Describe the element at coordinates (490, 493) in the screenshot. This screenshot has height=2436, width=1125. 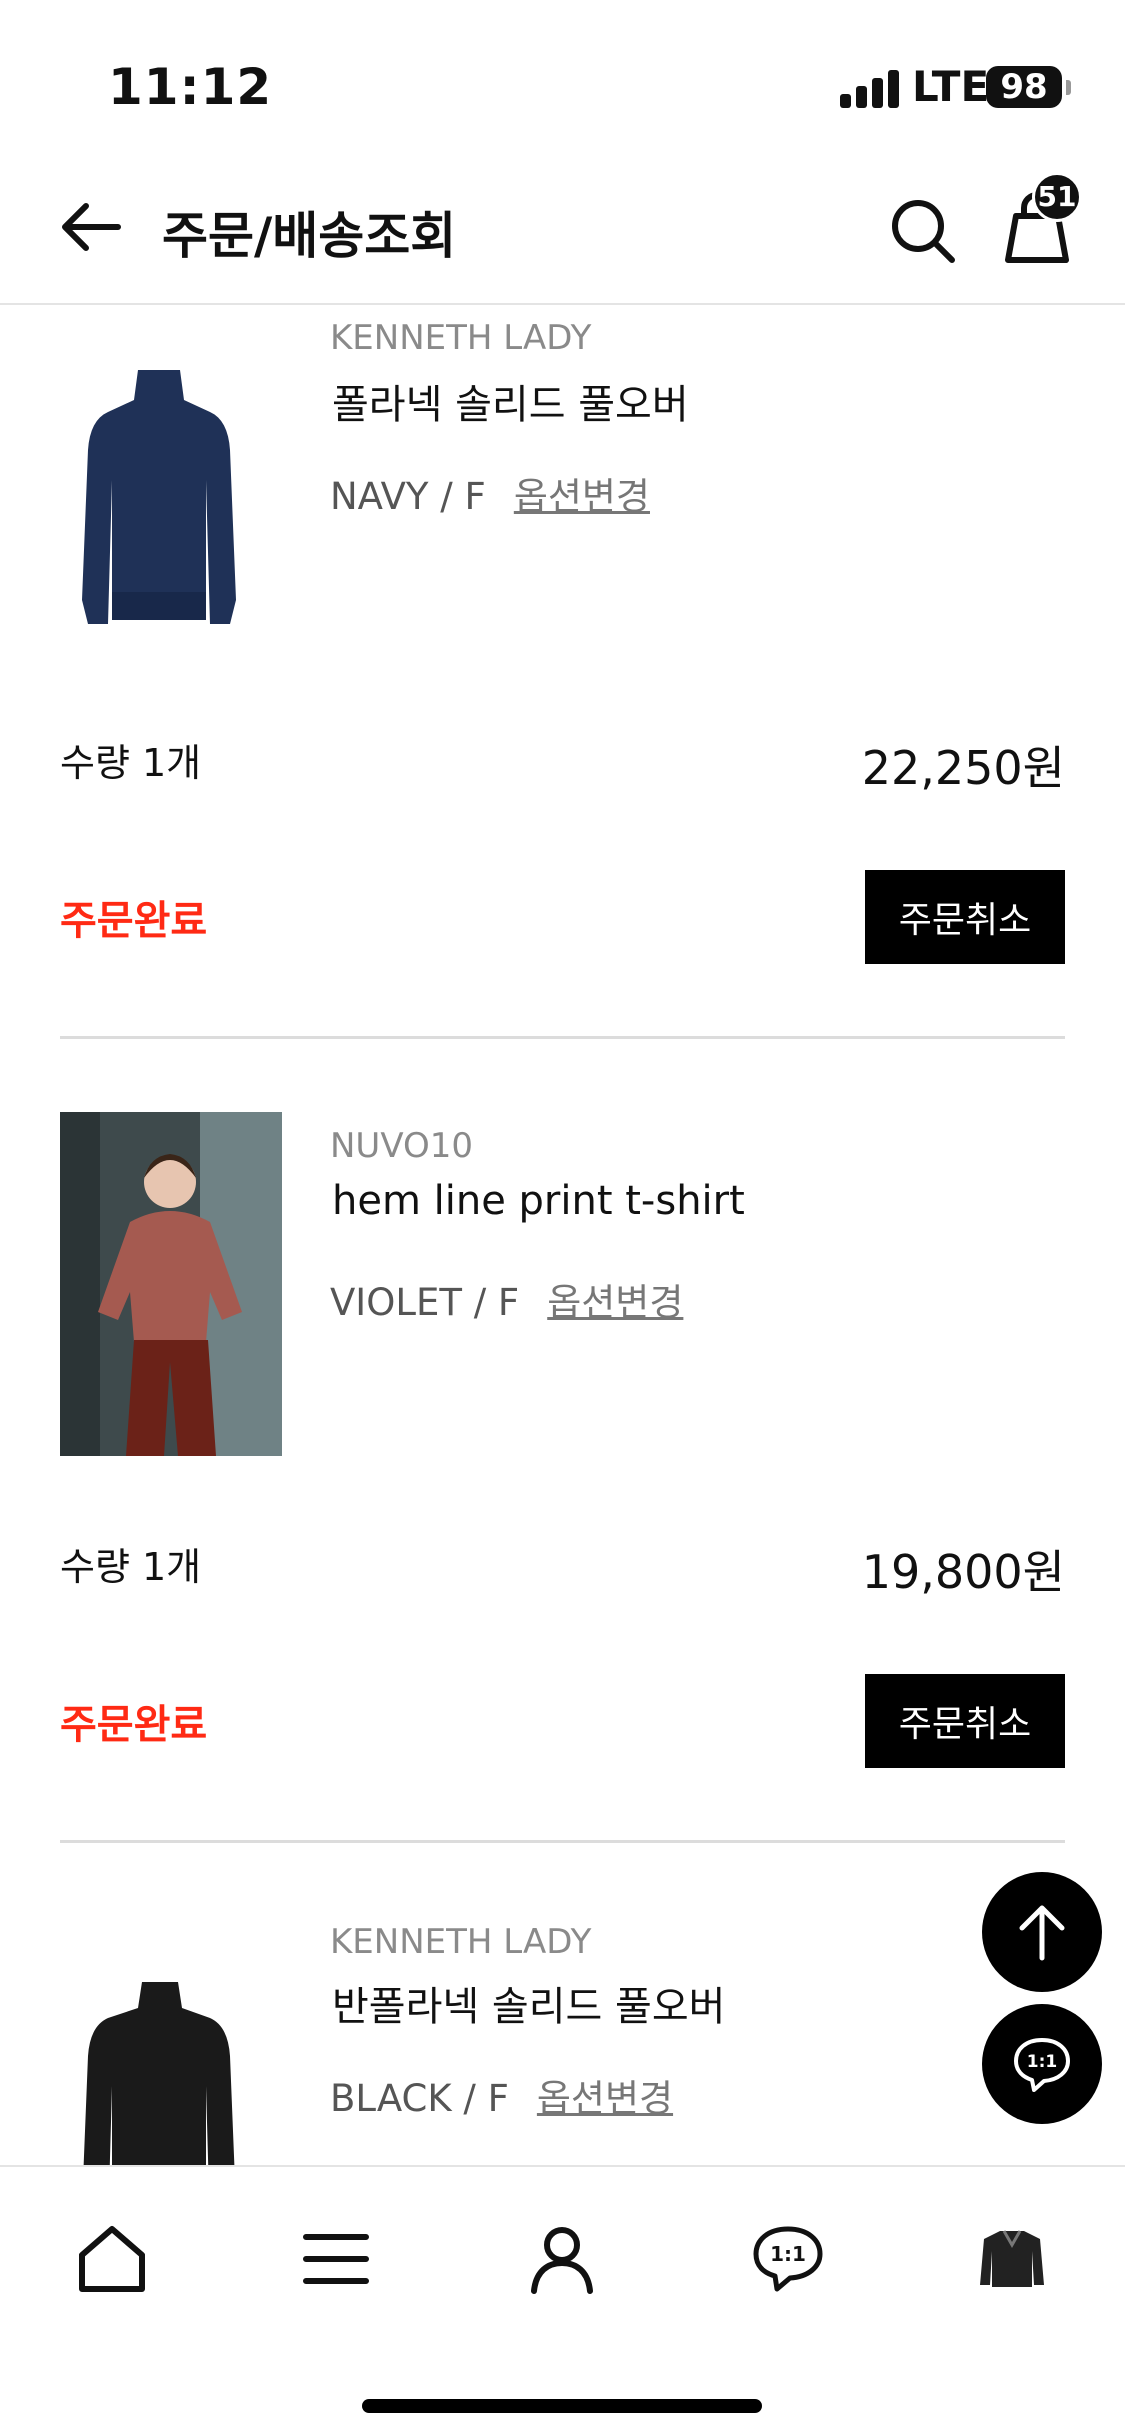
I see `option-line: NAVY / F 옵션변경` at that location.